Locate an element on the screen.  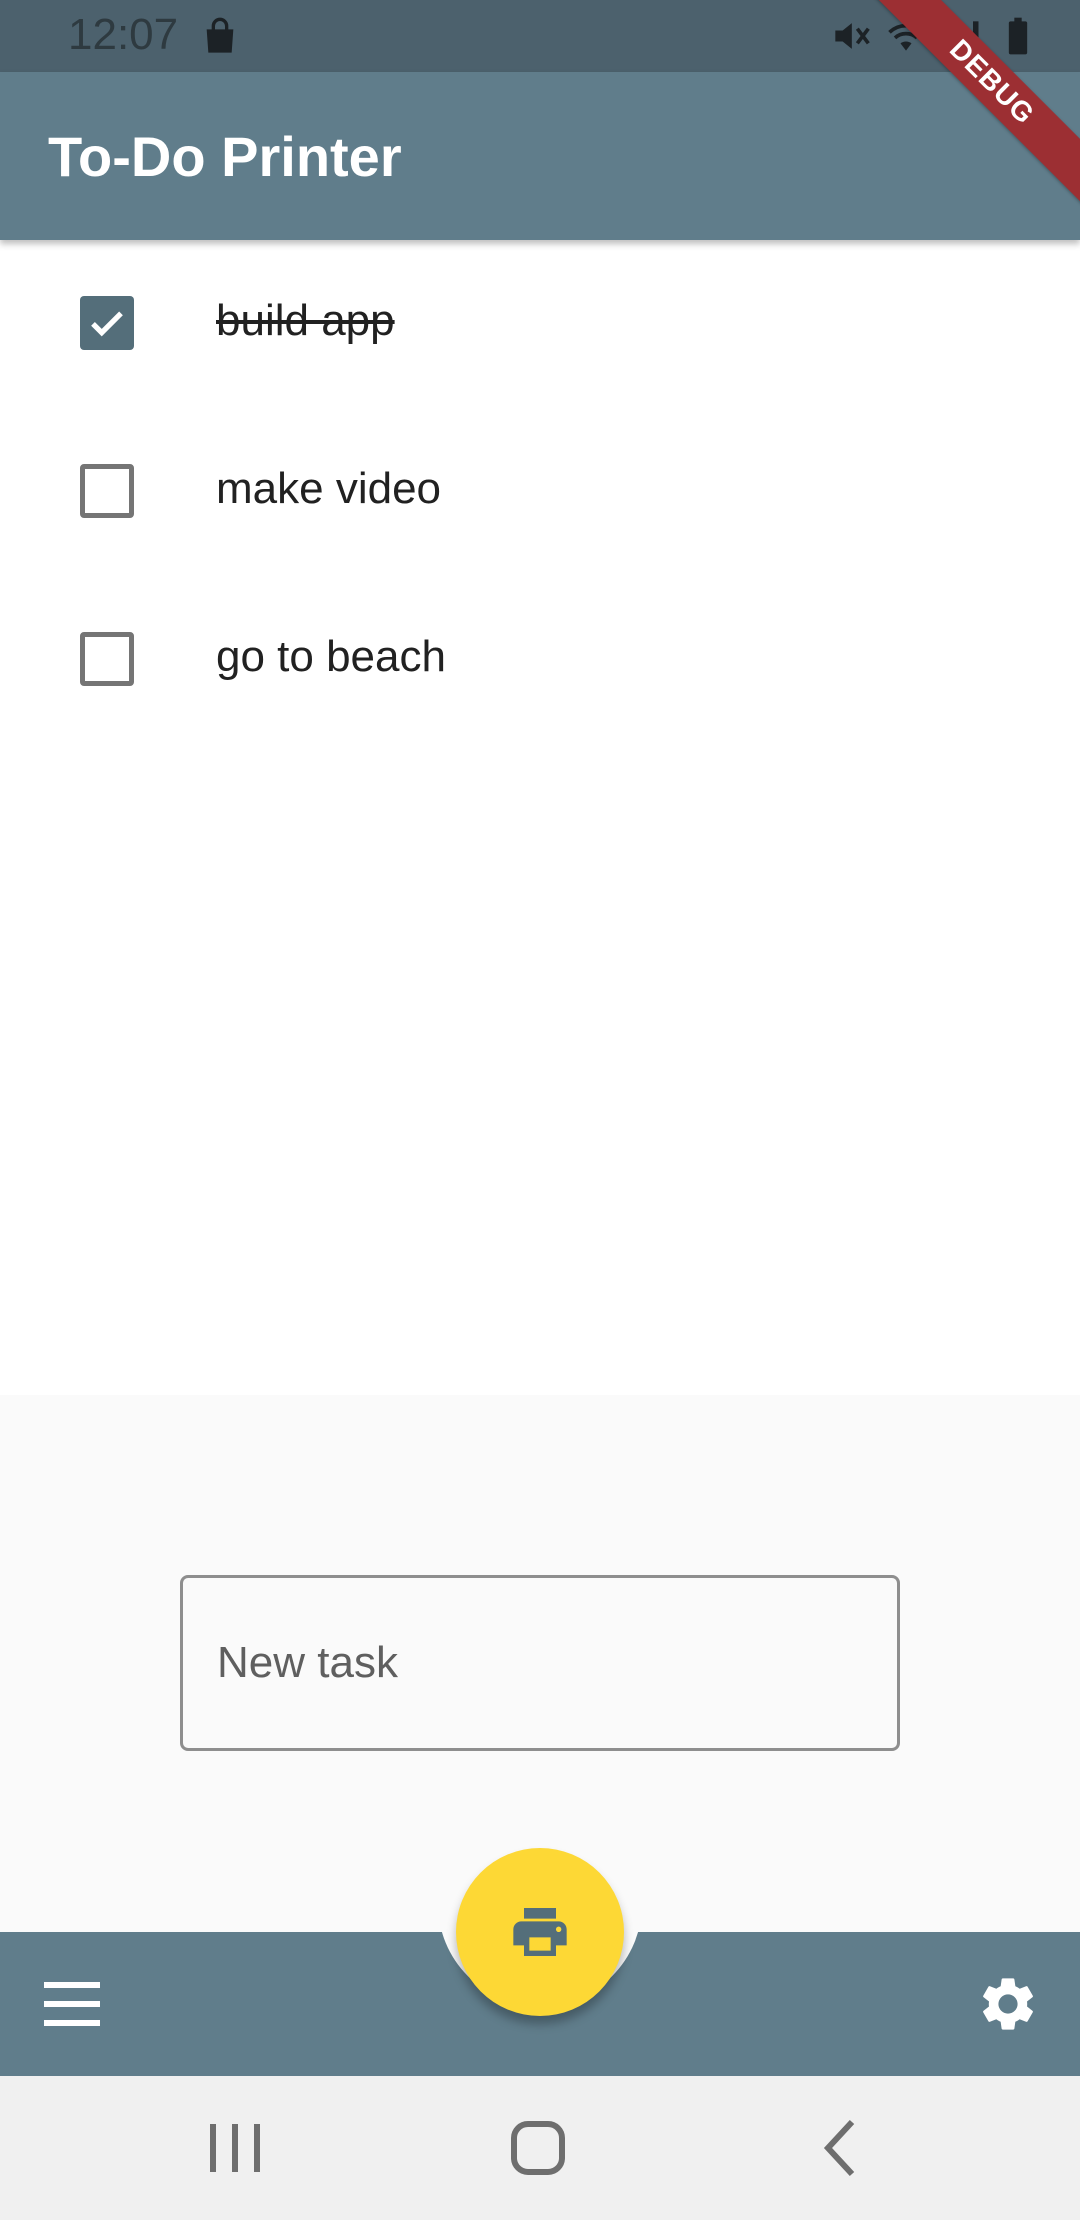
print-button is located at coordinates (540, 1932).